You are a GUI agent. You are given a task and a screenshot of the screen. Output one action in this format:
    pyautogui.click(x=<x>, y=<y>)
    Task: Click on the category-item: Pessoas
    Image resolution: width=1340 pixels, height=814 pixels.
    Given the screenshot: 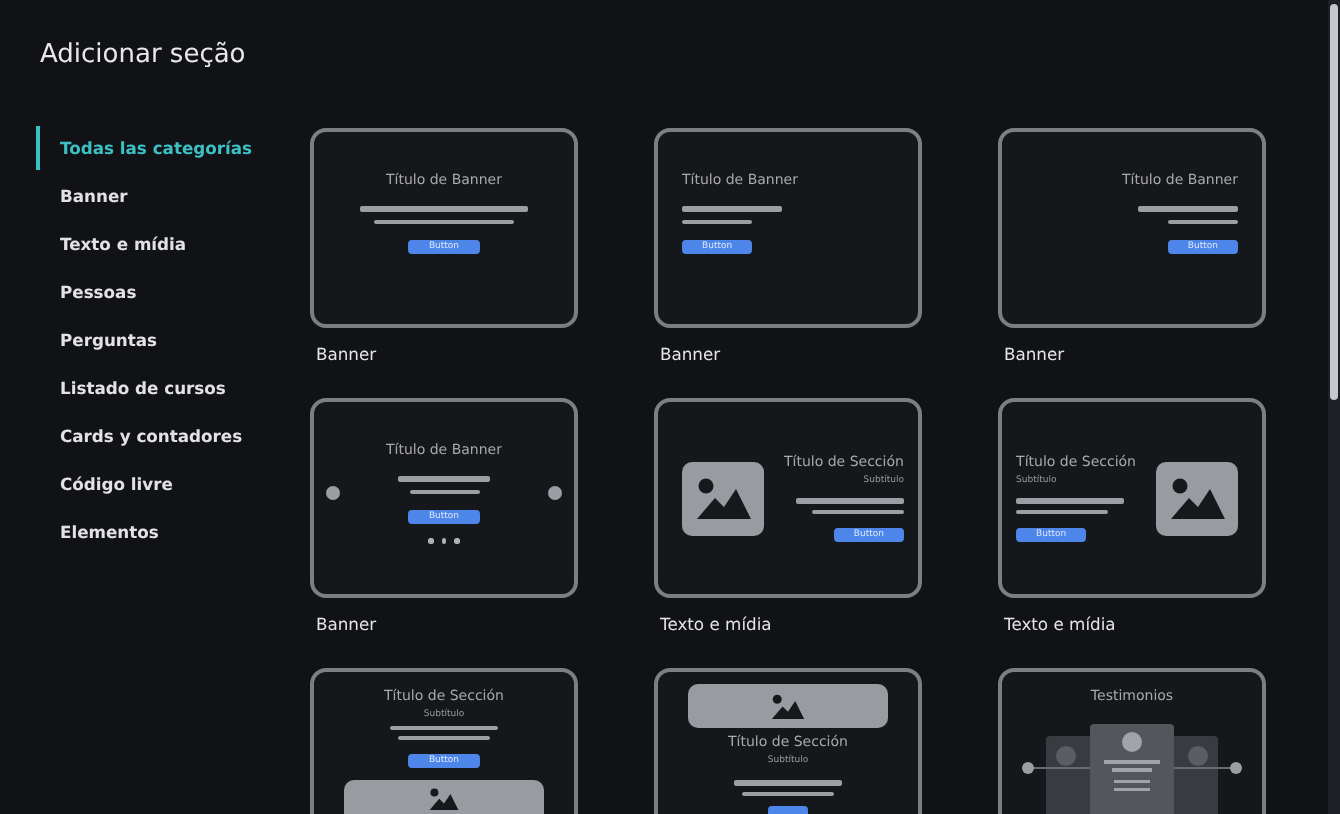 What is the action you would take?
    pyautogui.click(x=168, y=292)
    